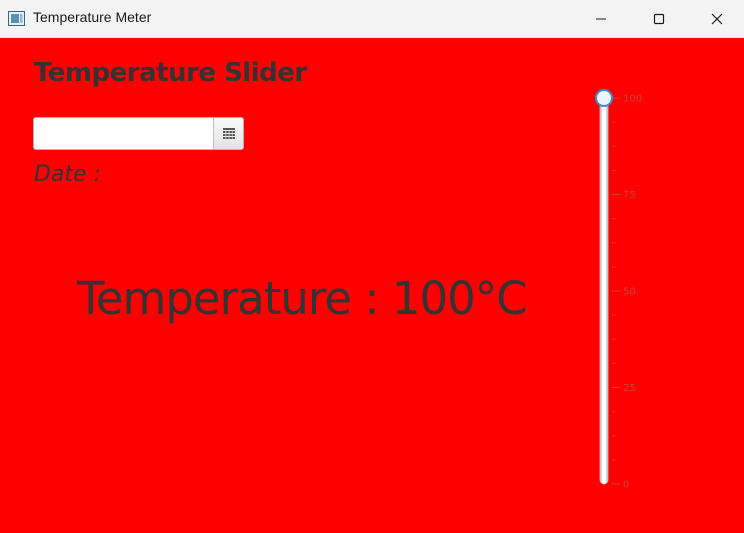 This screenshot has width=744, height=533. I want to click on slider-tick-label: 75, so click(629, 195).